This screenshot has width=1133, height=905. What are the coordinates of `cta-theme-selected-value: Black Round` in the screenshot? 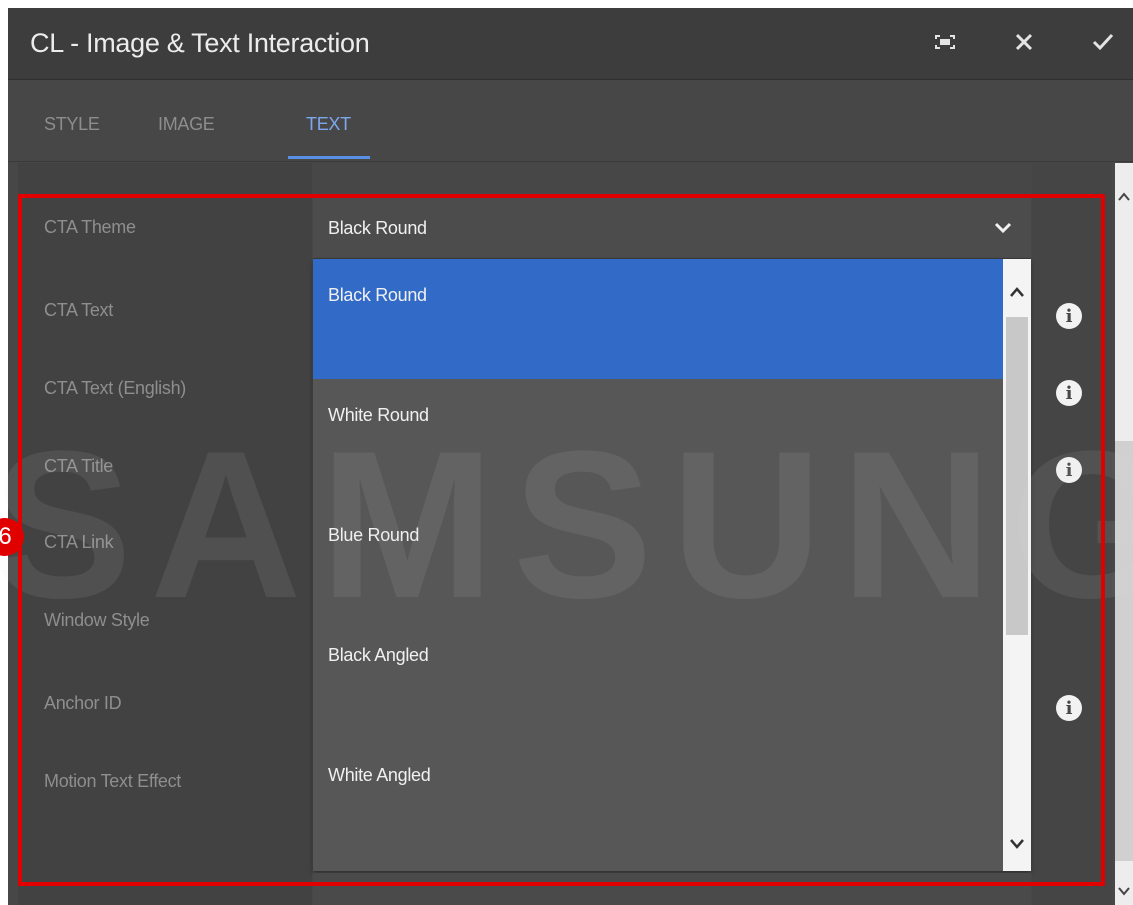 It's located at (377, 228).